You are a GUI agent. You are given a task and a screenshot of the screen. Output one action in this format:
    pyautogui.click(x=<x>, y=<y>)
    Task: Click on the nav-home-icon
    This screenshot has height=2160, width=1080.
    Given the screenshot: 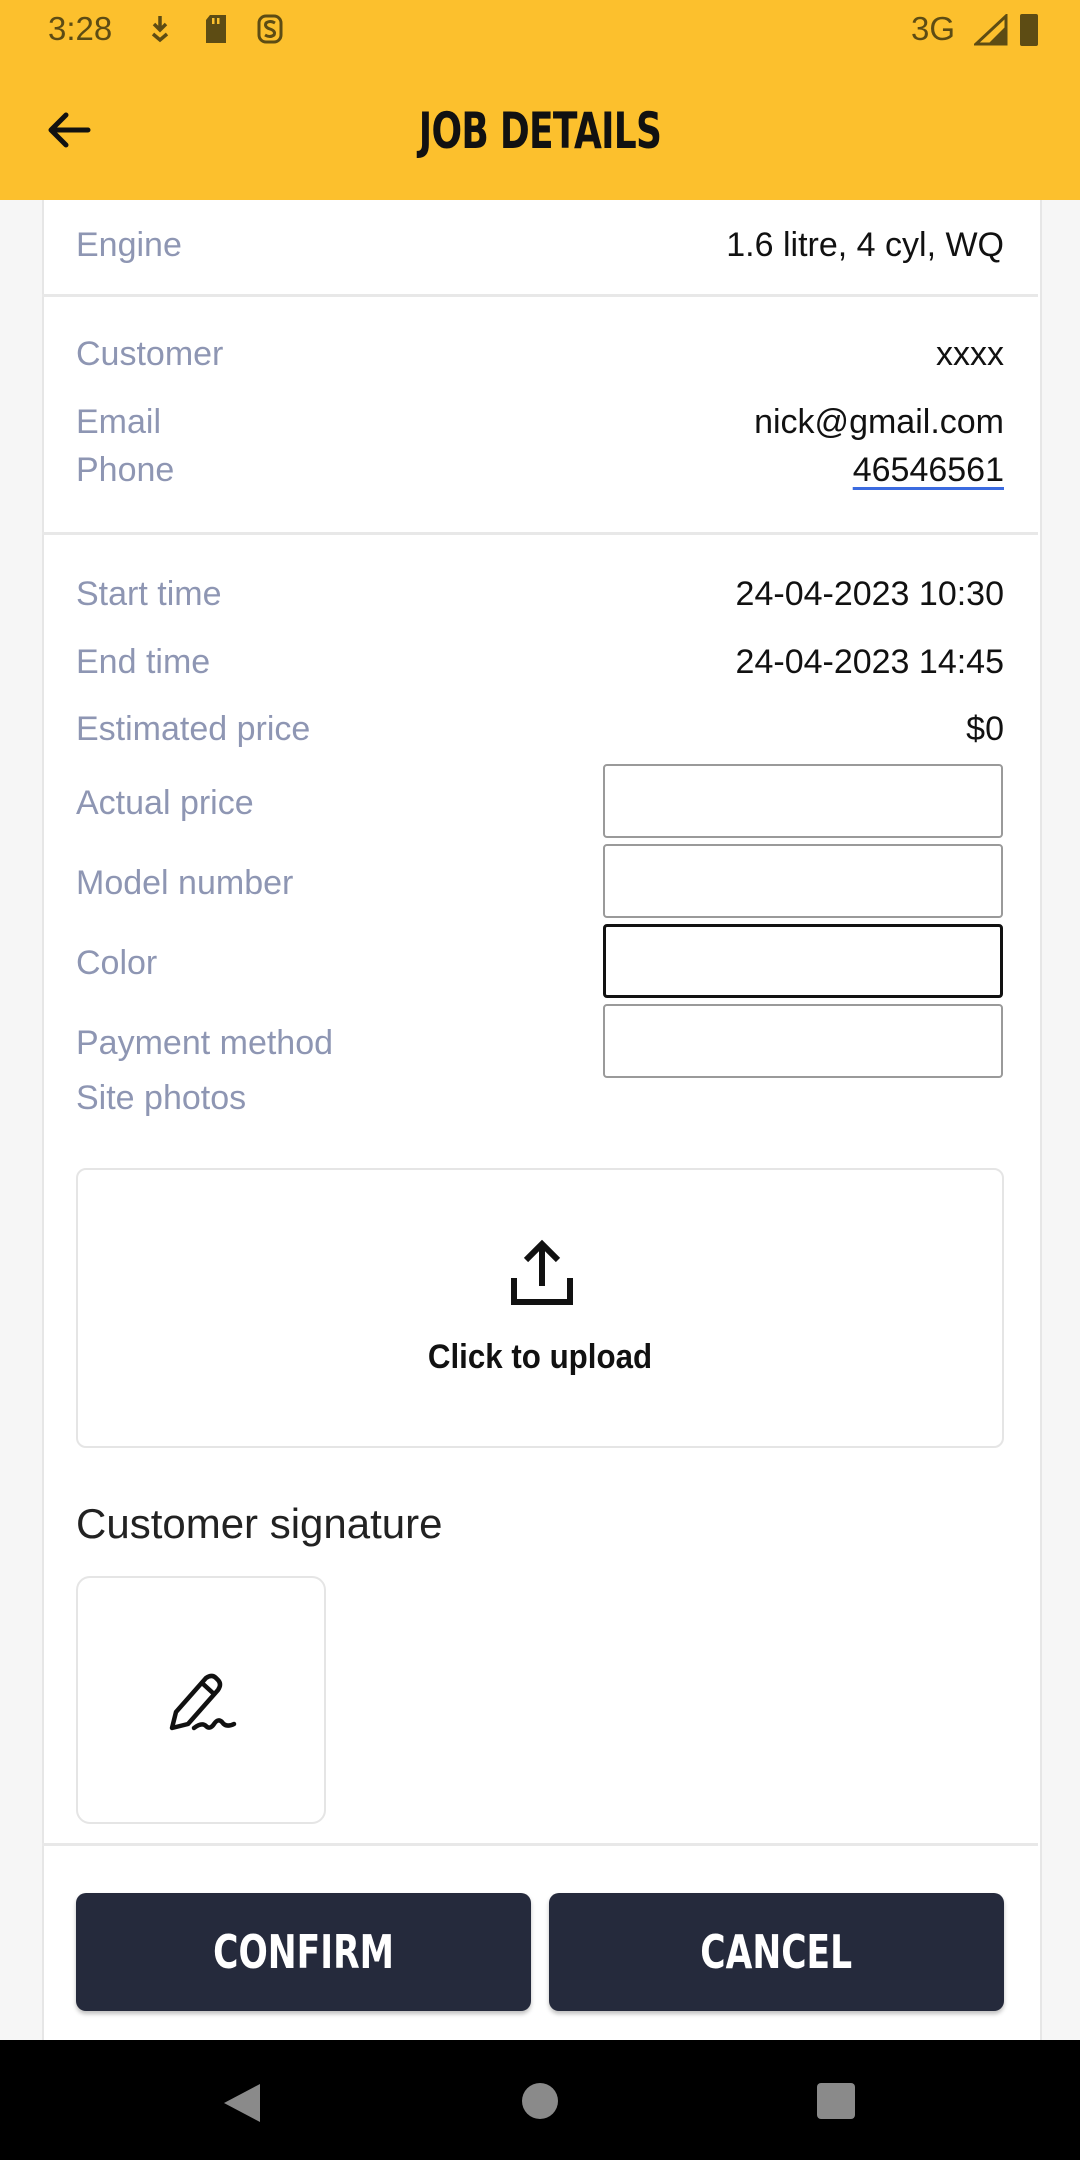 What is the action you would take?
    pyautogui.click(x=540, y=2101)
    